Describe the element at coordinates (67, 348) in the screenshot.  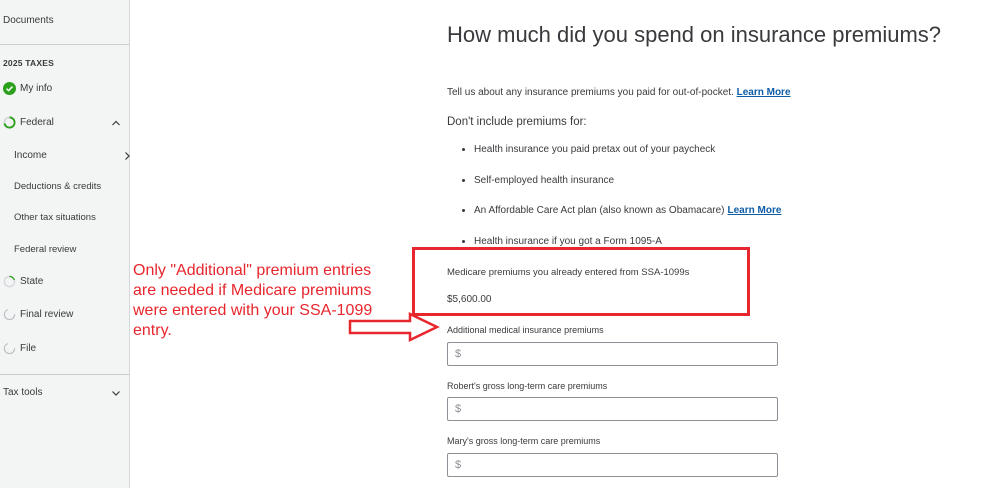
I see `sidebar-item-file: File` at that location.